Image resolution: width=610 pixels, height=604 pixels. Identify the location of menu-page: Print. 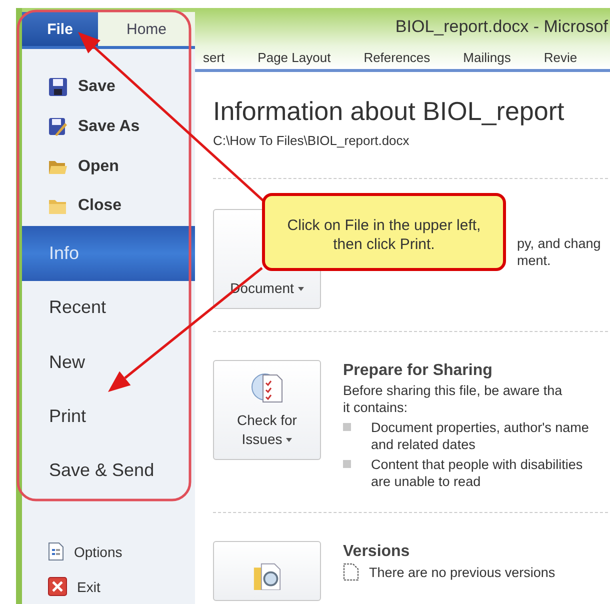
(108, 416).